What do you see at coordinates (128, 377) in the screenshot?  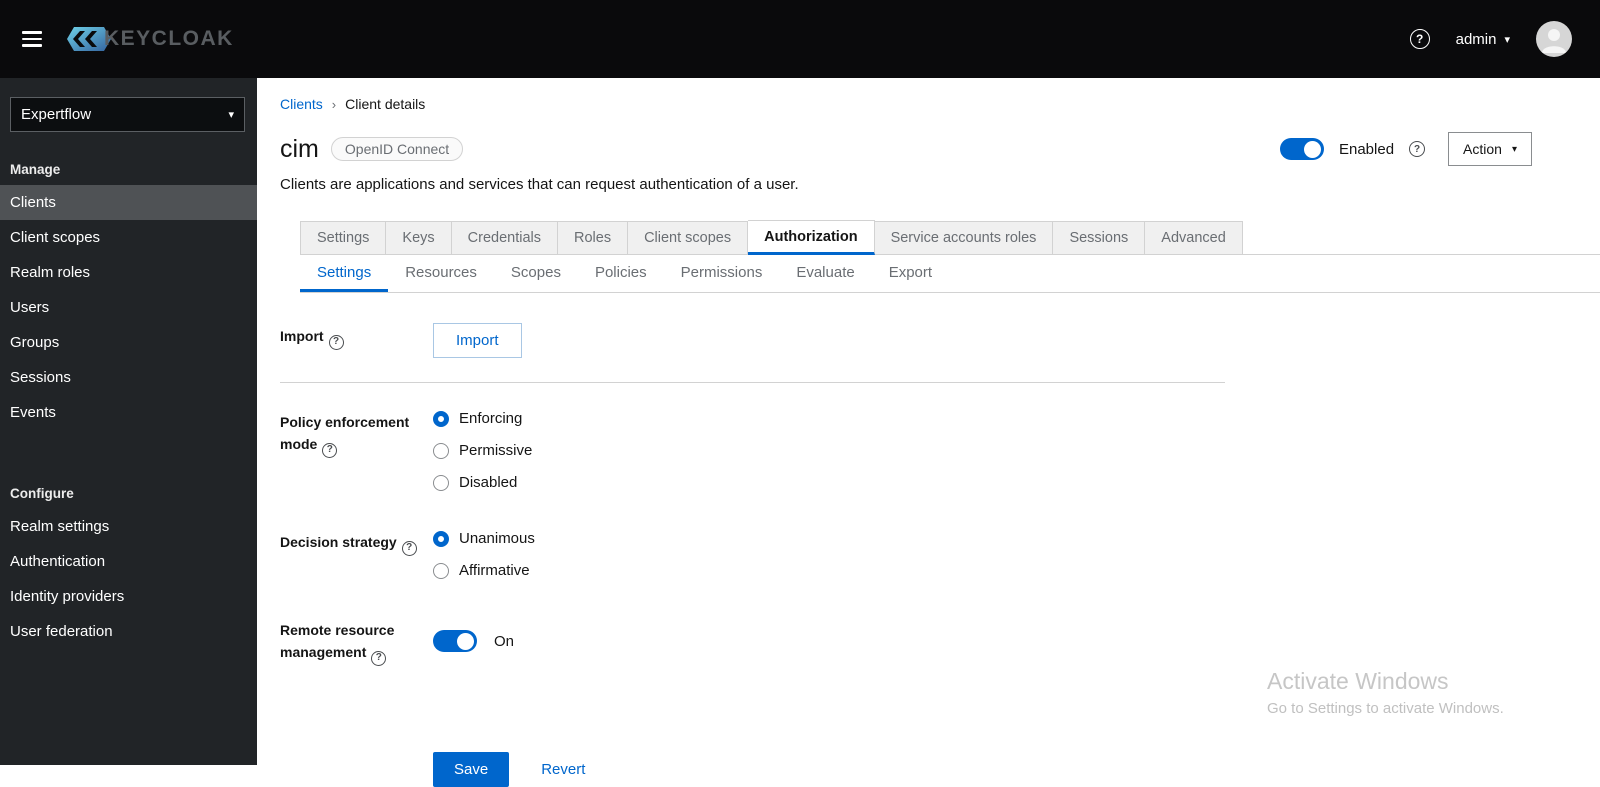 I see `sidebar-item-sessions: Sessions` at bounding box center [128, 377].